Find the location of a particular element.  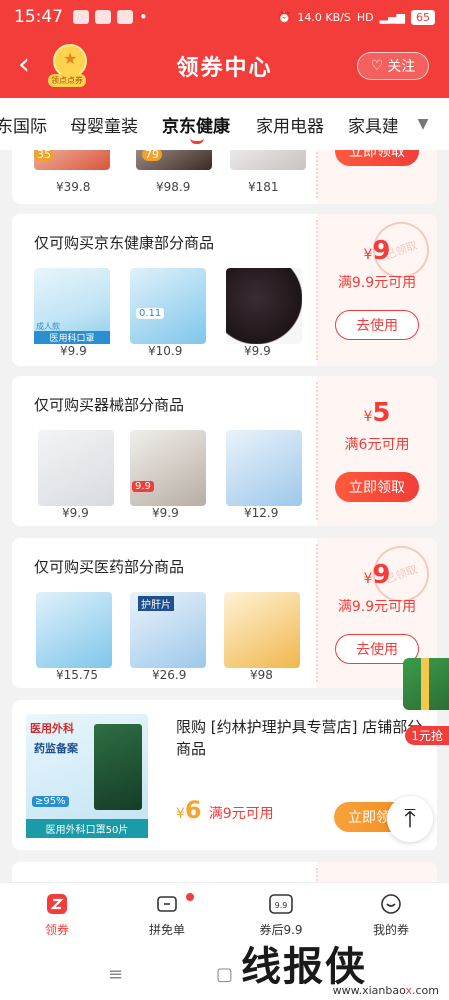

wechat-icon is located at coordinates (81, 17).